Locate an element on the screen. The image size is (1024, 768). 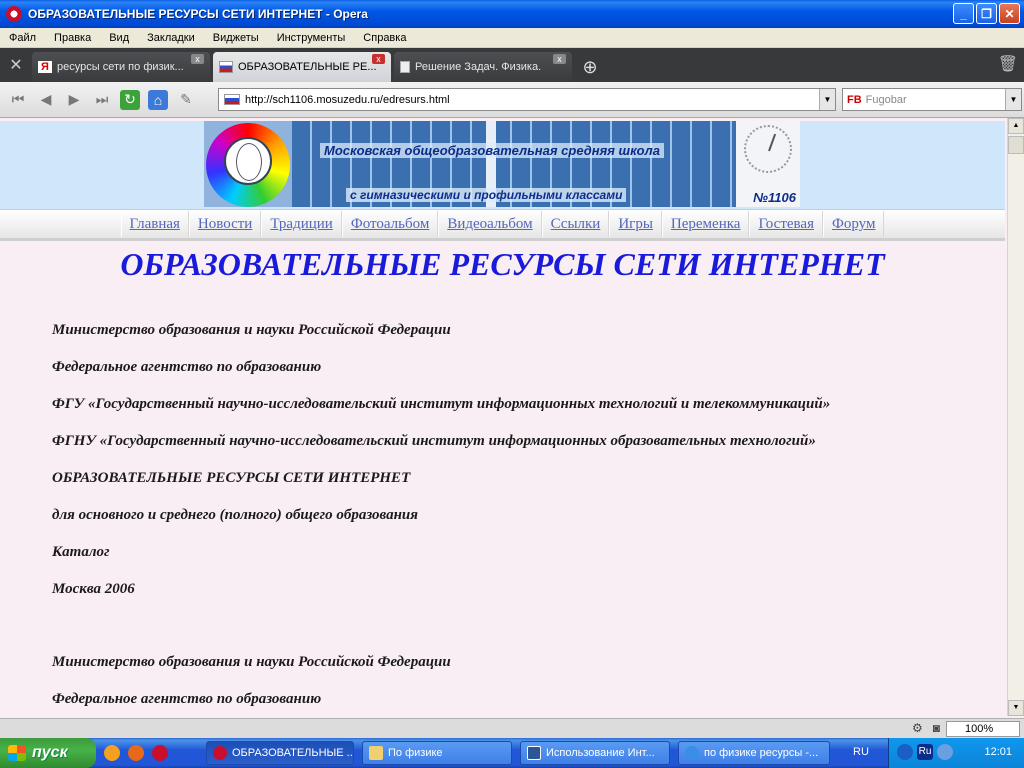
home-icon: ⌂ is located at coordinates (158, 100).